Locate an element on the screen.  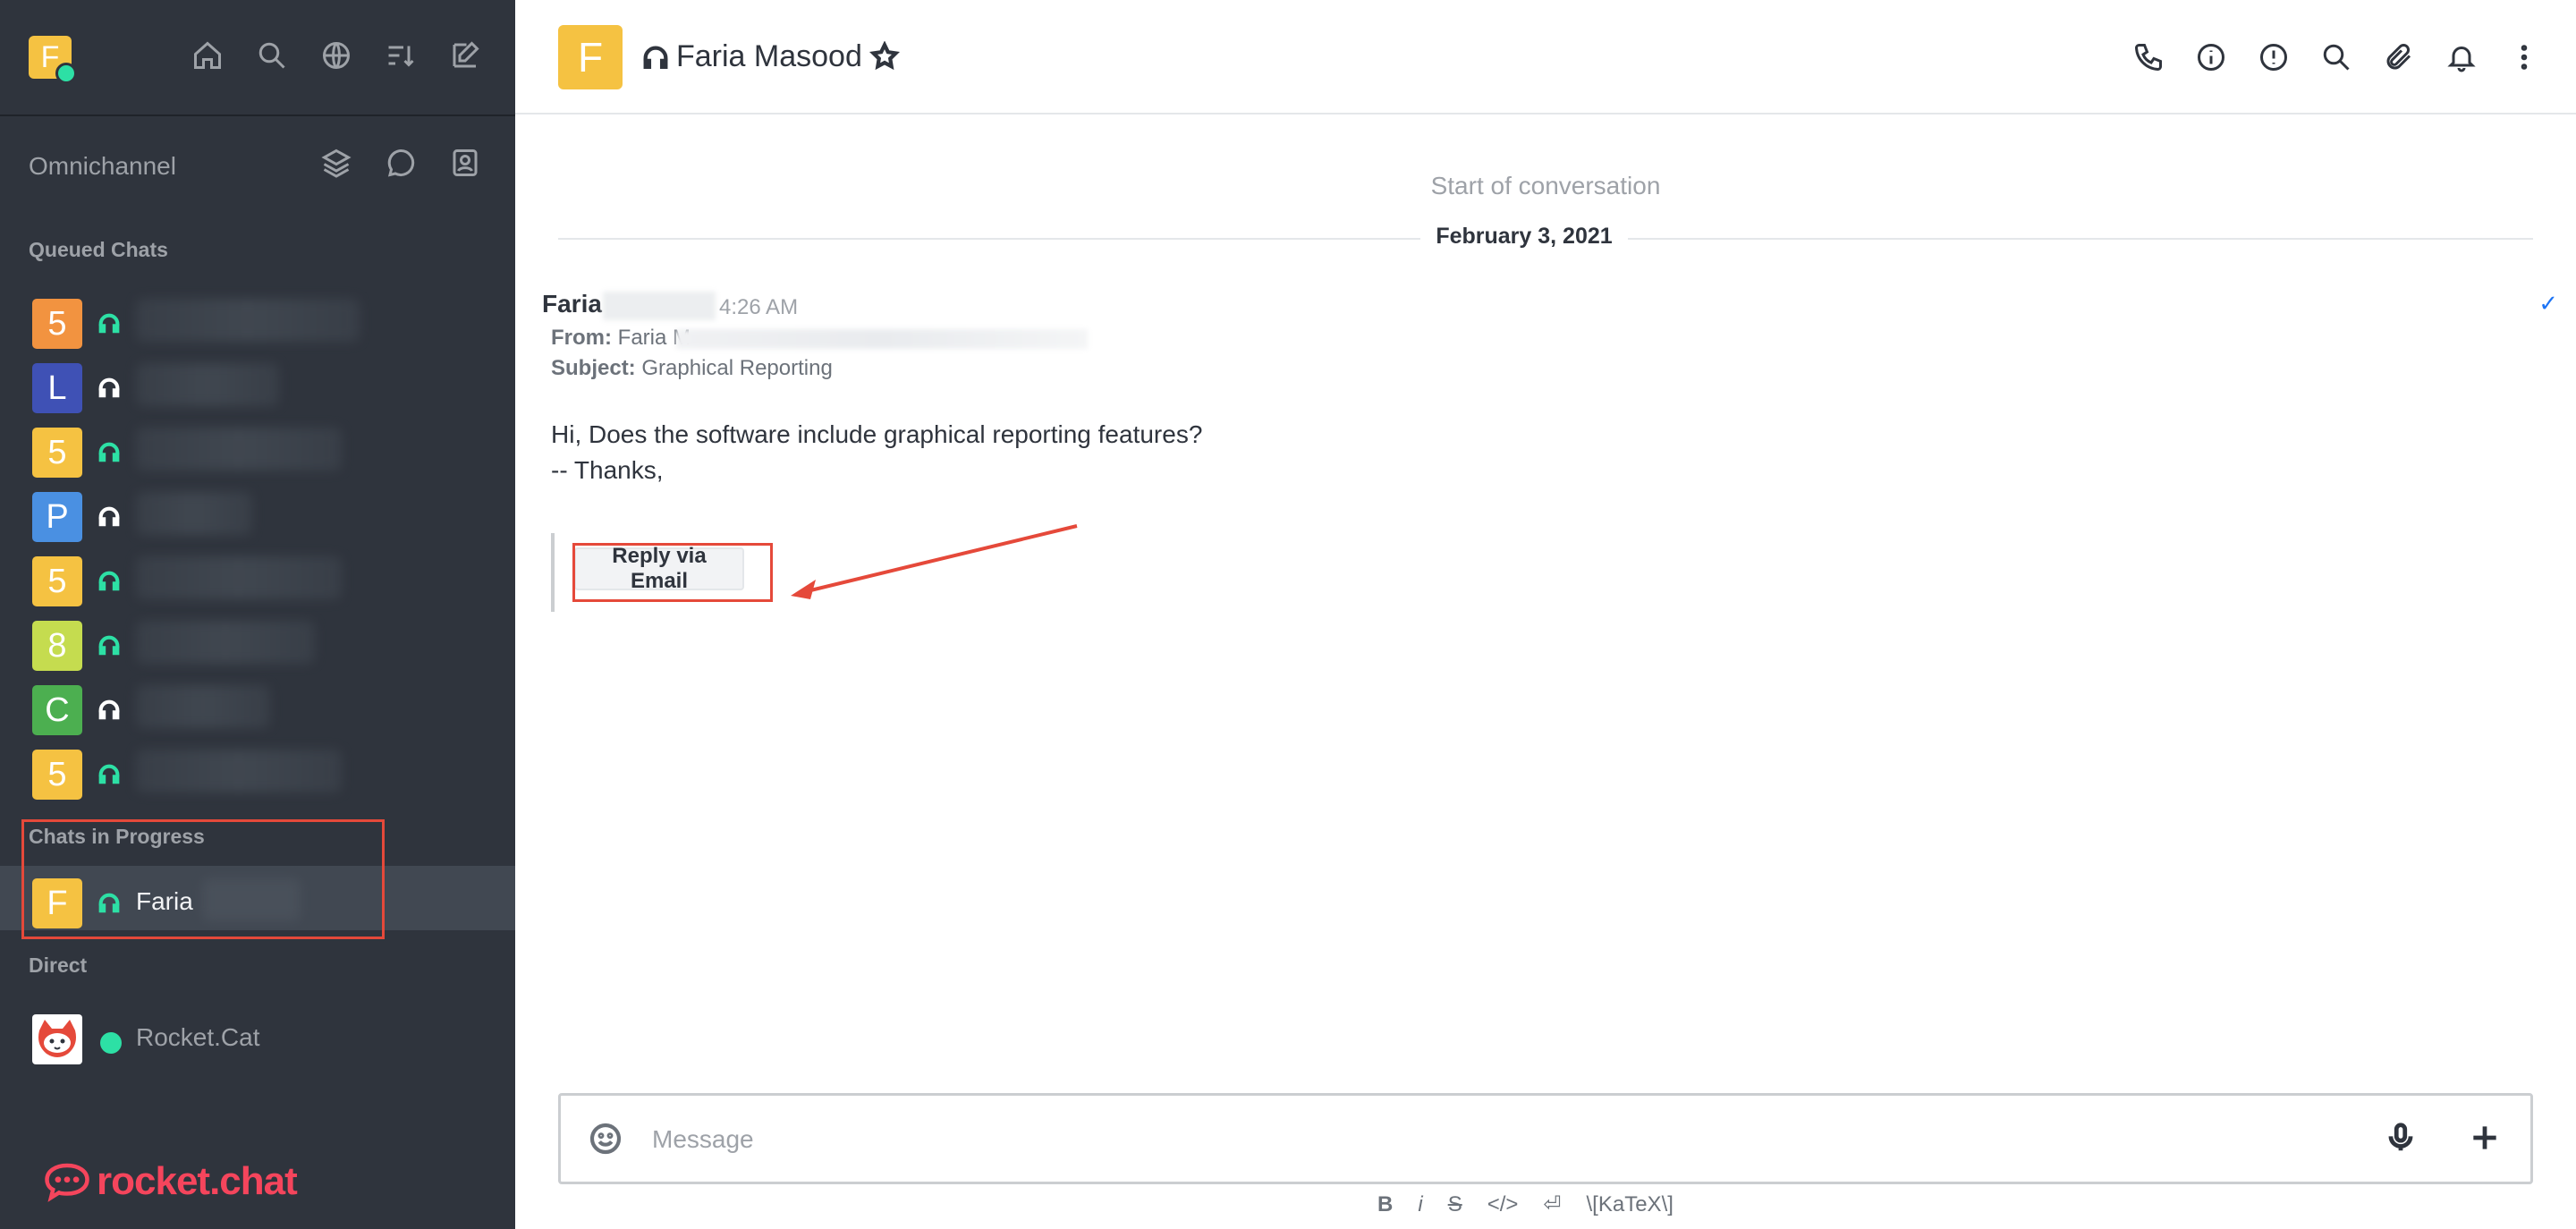
formatting-toolbar: B i S </> ⏎ \[KaTeX\] is located at coordinates (1525, 1204).